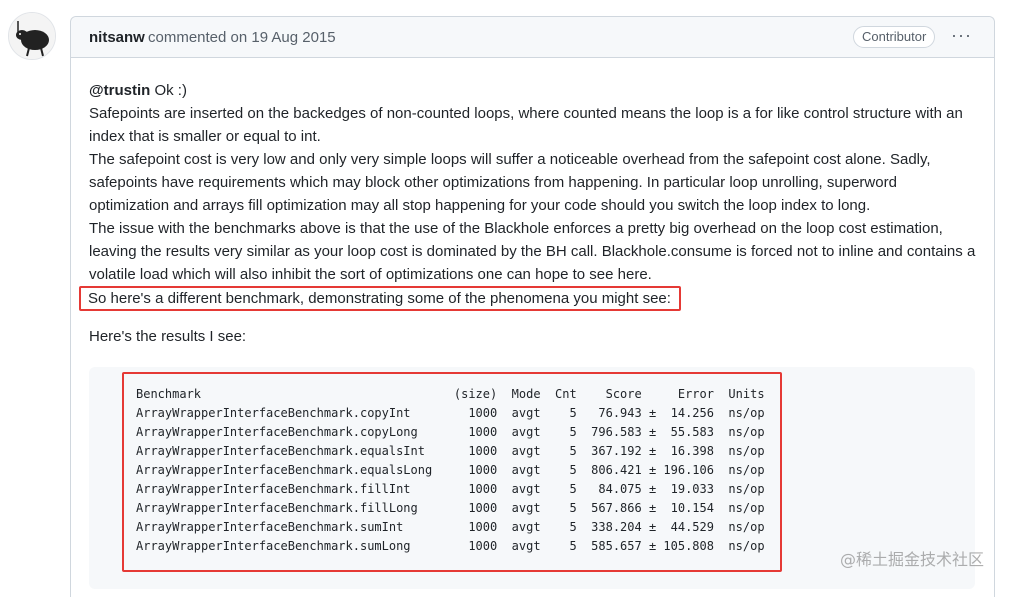 This screenshot has height=597, width=1021. I want to click on greeting-text: Ok :), so click(168, 90).